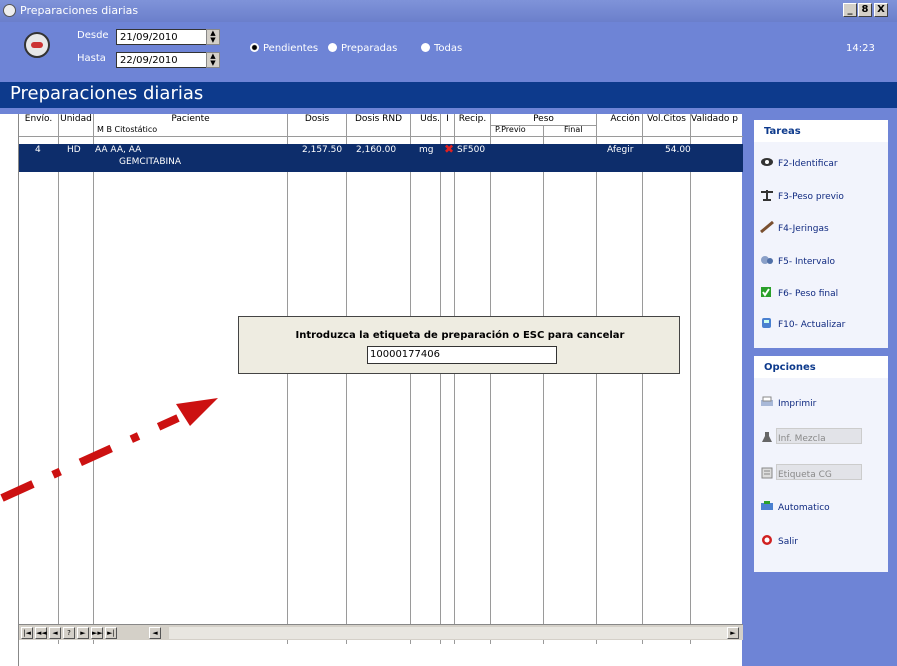 The height and width of the screenshot is (666, 897). What do you see at coordinates (74, 150) in the screenshot?
I see `cell-unidad: HD` at bounding box center [74, 150].